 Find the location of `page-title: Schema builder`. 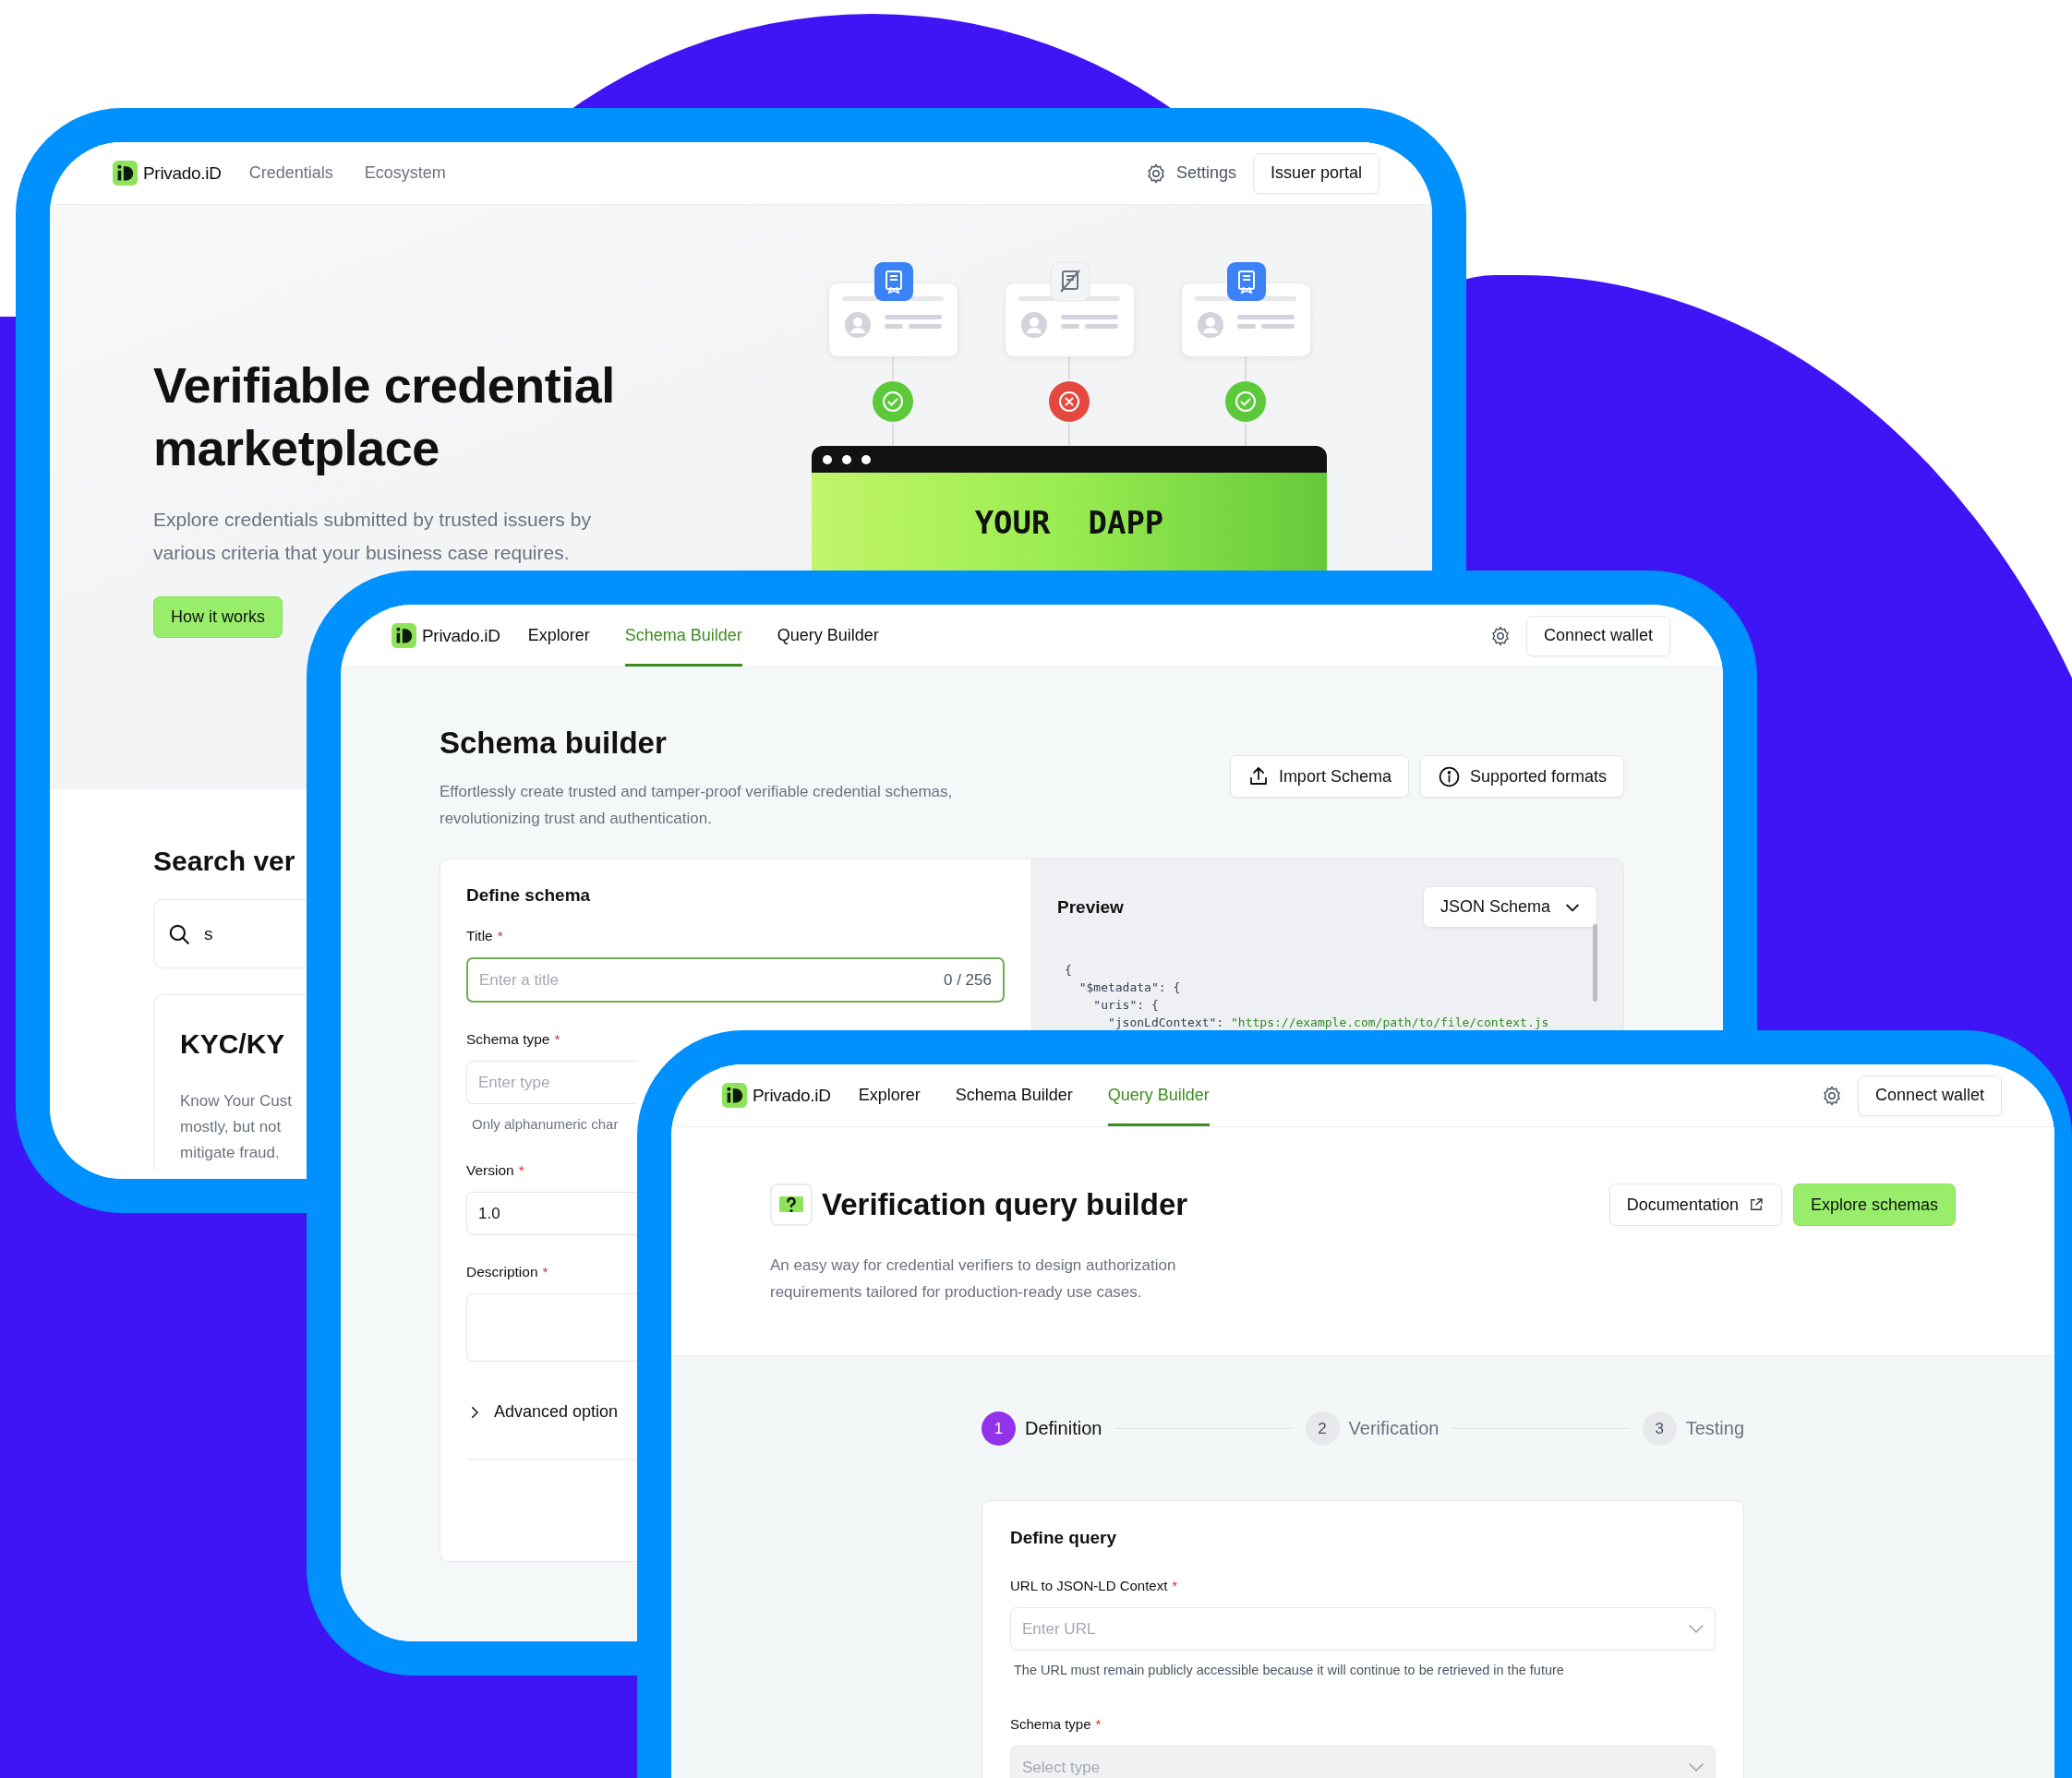

page-title: Schema builder is located at coordinates (554, 743).